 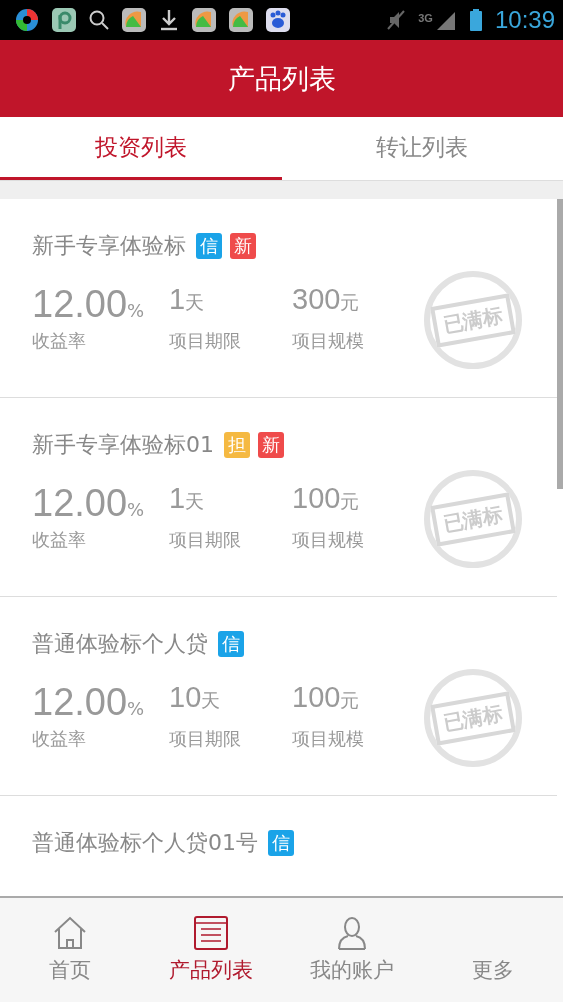 I want to click on tag: 担, so click(x=237, y=445).